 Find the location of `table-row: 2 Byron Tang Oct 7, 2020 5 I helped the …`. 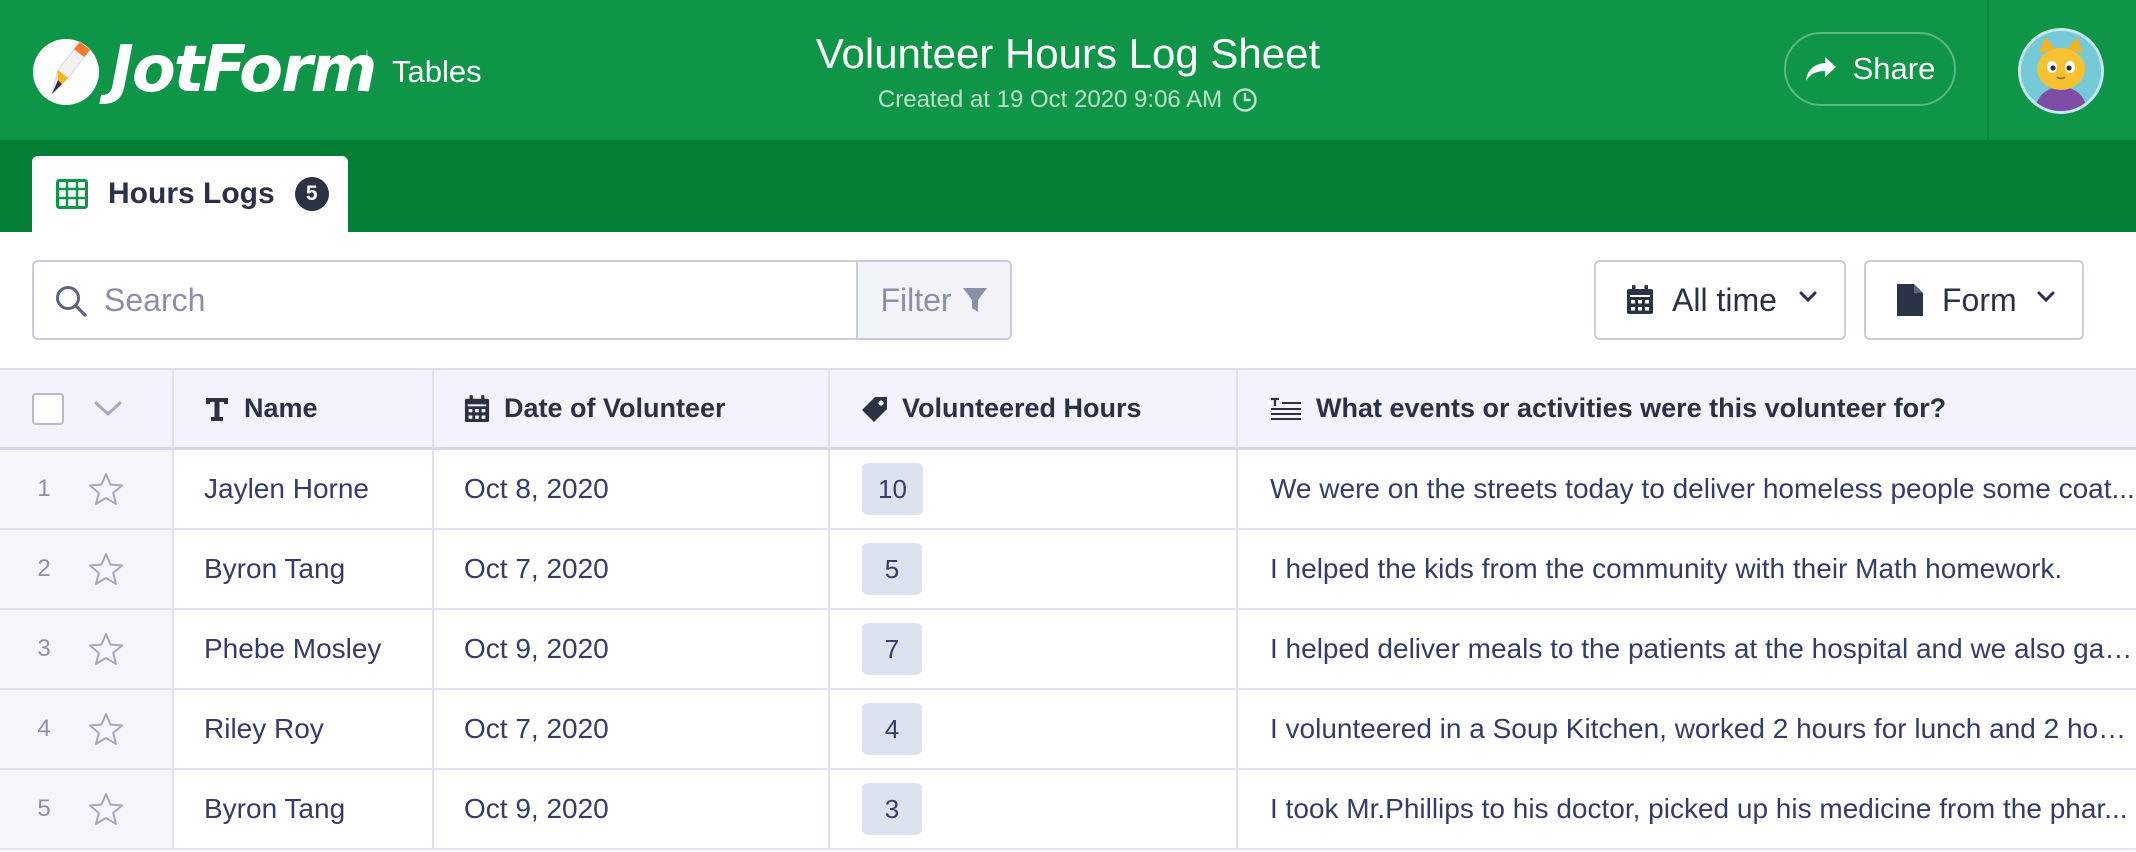

table-row: 2 Byron Tang Oct 7, 2020 5 I helped the … is located at coordinates (1068, 570).